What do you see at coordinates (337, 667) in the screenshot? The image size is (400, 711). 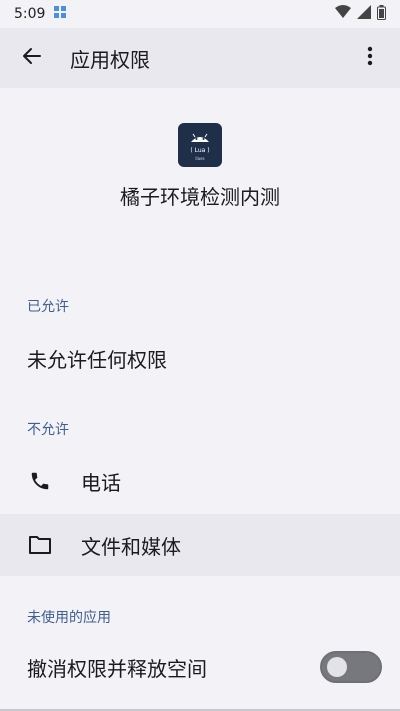 I see `toggle-knob` at bounding box center [337, 667].